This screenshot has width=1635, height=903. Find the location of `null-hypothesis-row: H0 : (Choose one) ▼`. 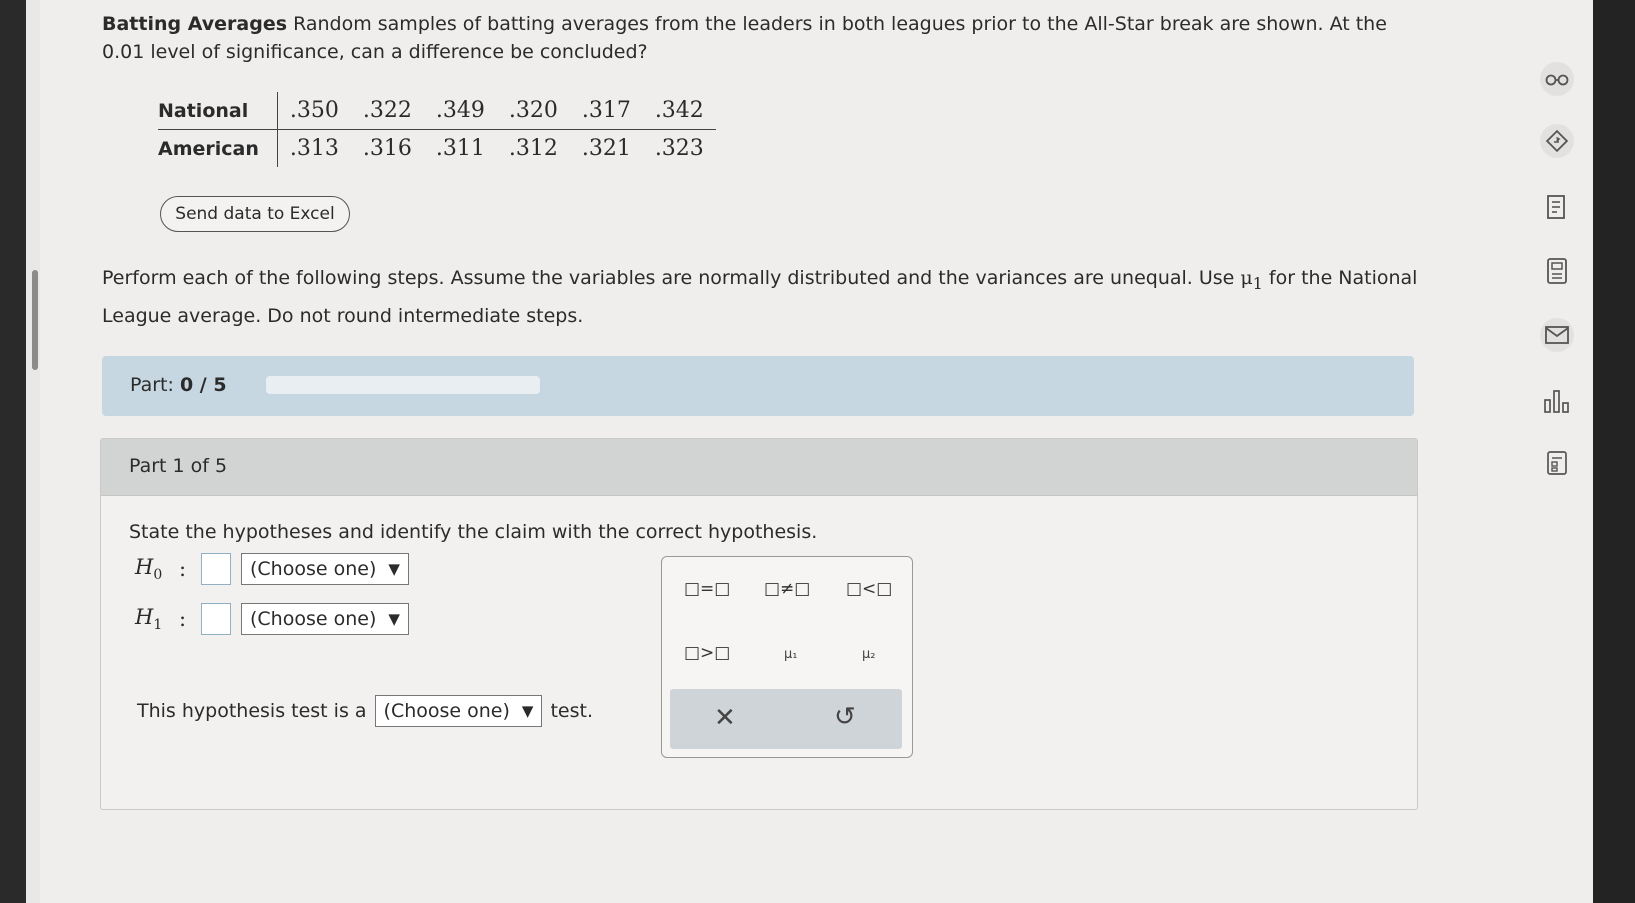

null-hypothesis-row: H0 : (Choose one) ▼ is located at coordinates (272, 569).